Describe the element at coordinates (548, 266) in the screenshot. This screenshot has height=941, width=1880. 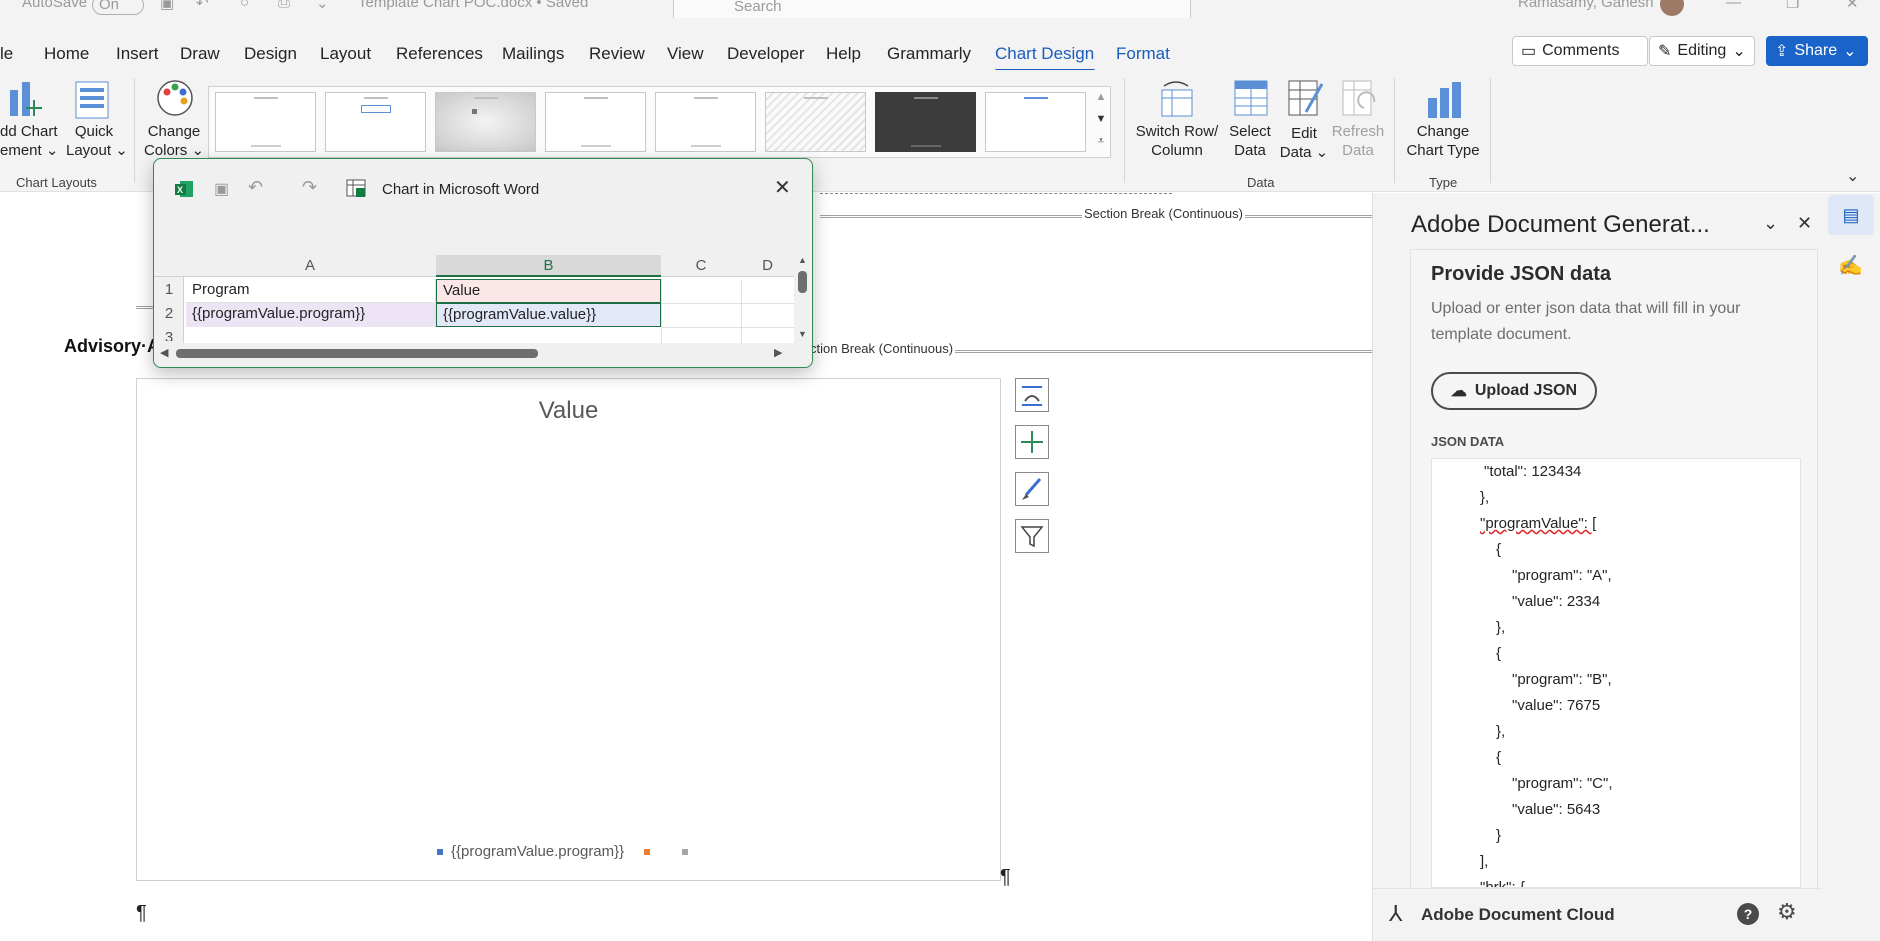
I see `column-header-b: B` at that location.